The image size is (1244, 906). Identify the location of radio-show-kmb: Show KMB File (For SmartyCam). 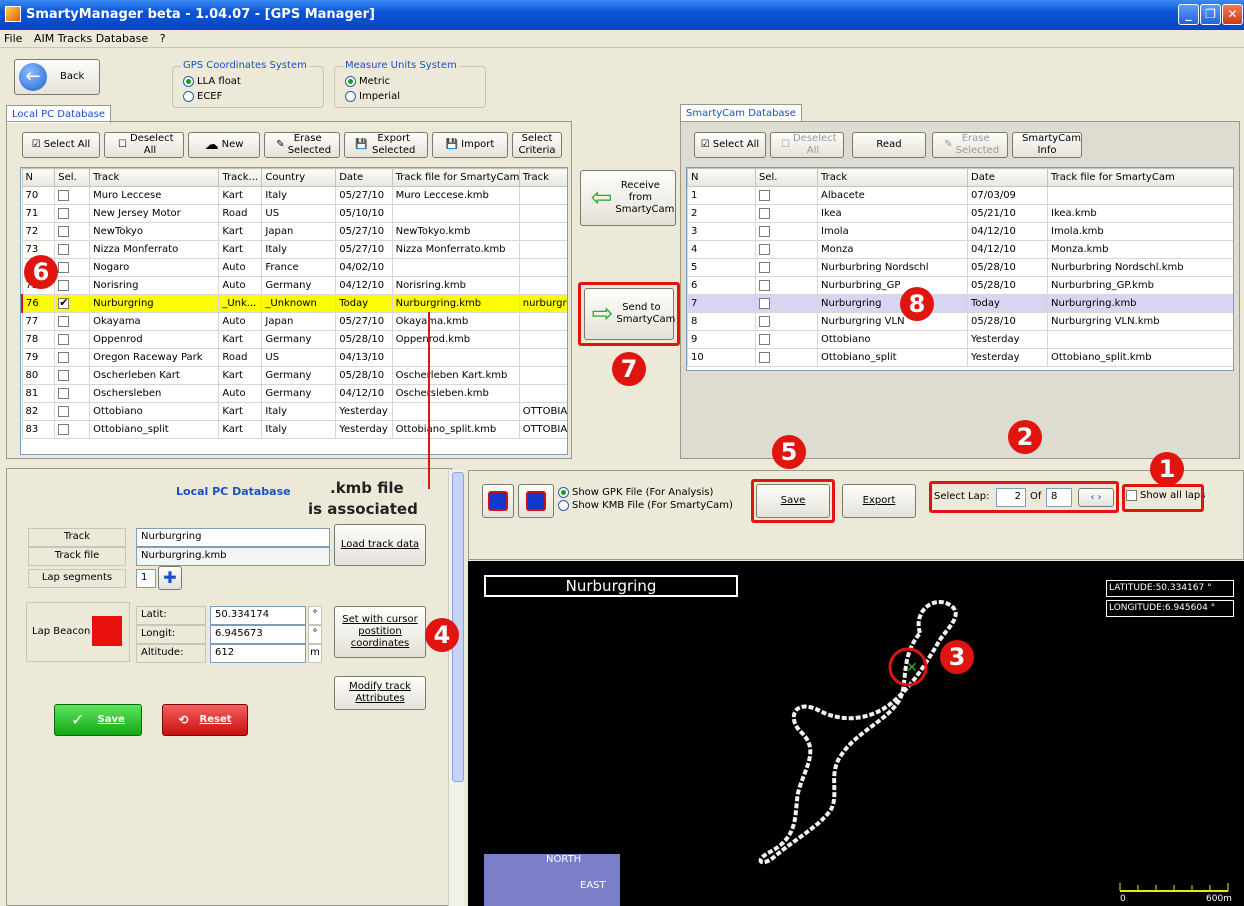
(645, 505).